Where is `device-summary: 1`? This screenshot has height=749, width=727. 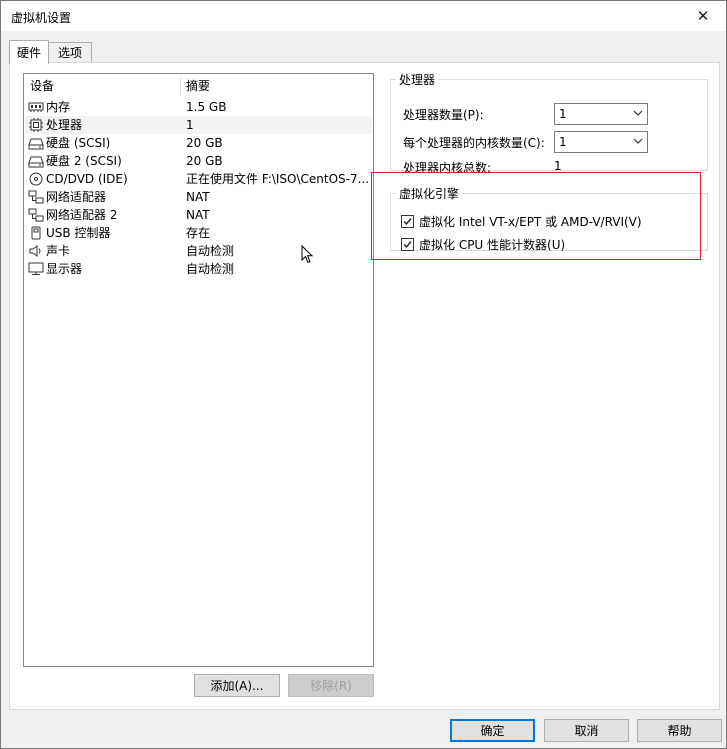
device-summary: 1 is located at coordinates (190, 125).